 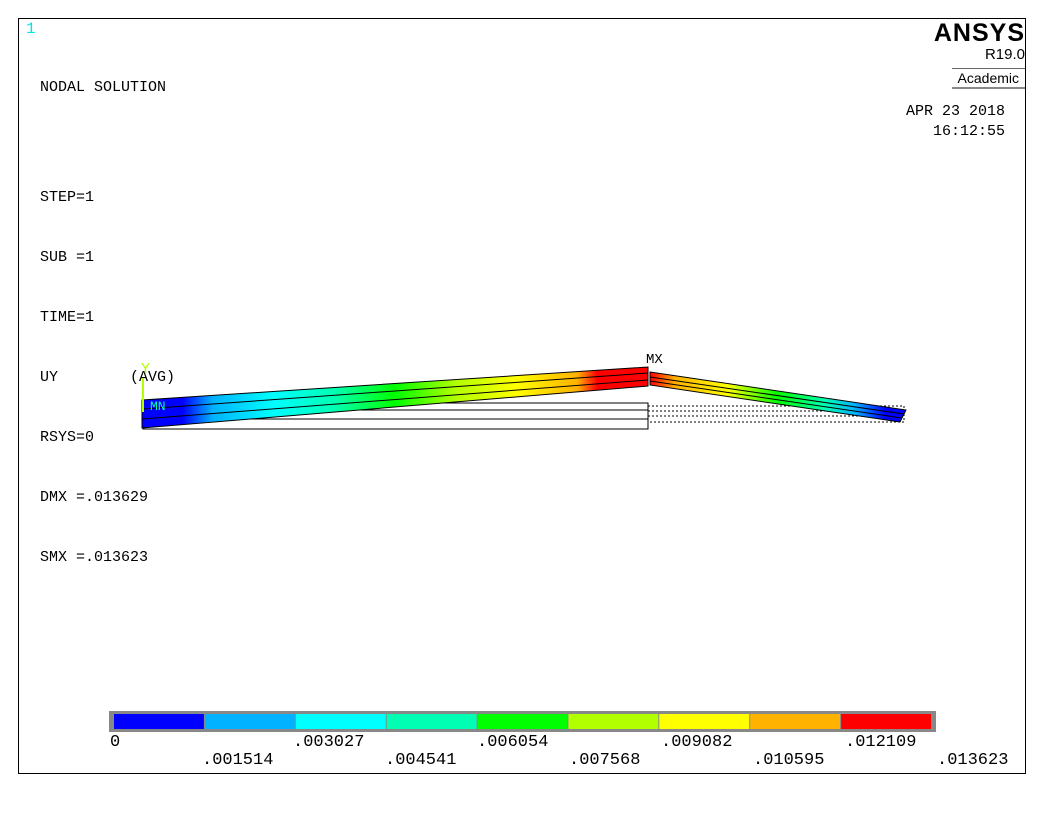 I want to click on legend-label: .009082, so click(x=697, y=742).